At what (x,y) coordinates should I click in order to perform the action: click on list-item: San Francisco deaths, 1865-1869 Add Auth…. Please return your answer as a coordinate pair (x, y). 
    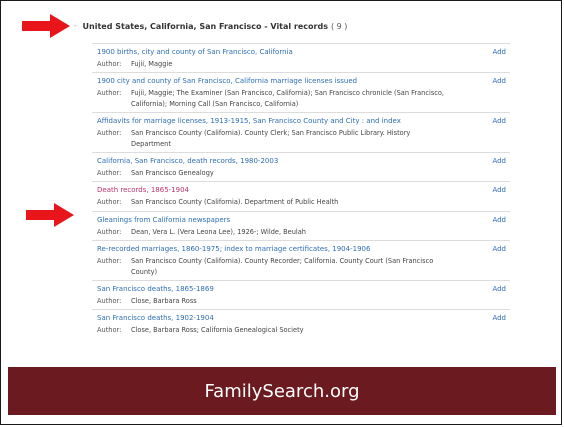
    Looking at the image, I should click on (301, 296).